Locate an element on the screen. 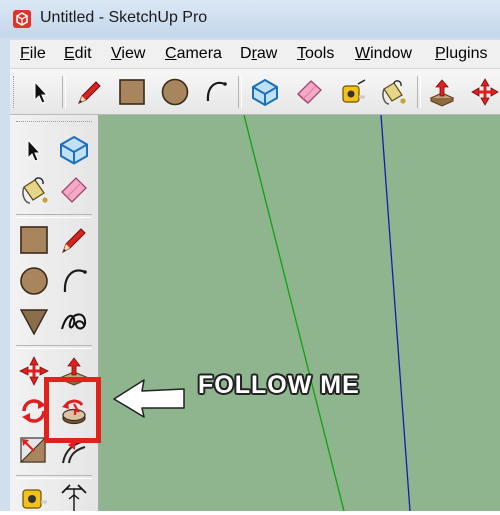 Image resolution: width=500 pixels, height=515 pixels. menu-plugins: Plugins is located at coordinates (461, 54).